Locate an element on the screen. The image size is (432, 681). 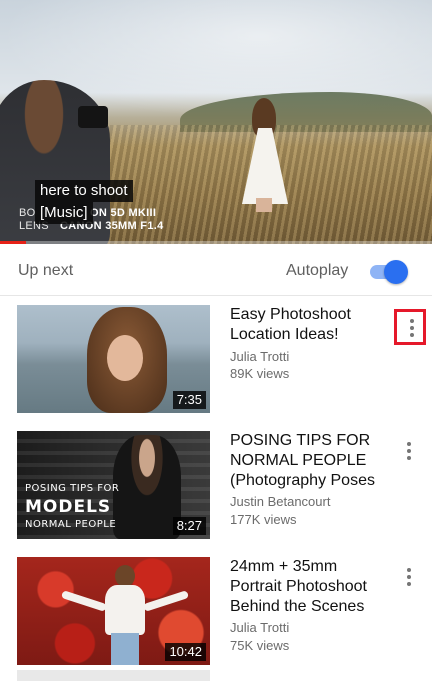
video-list-item-partial is located at coordinates (113, 675).